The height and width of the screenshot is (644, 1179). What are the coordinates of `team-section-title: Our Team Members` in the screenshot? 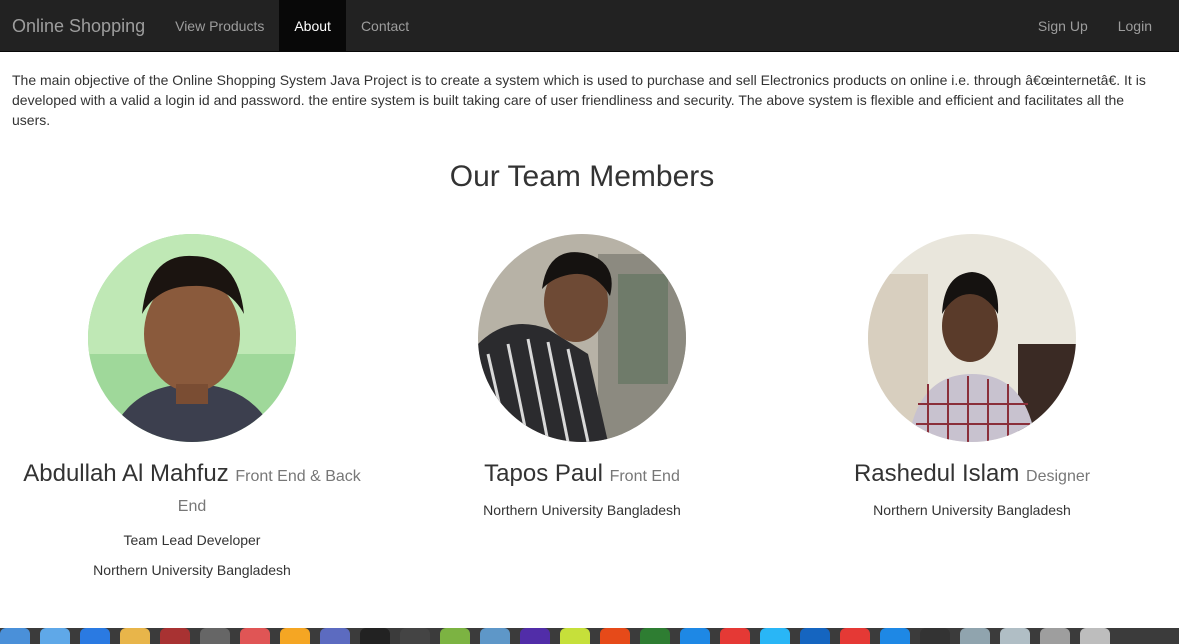 It's located at (582, 176).